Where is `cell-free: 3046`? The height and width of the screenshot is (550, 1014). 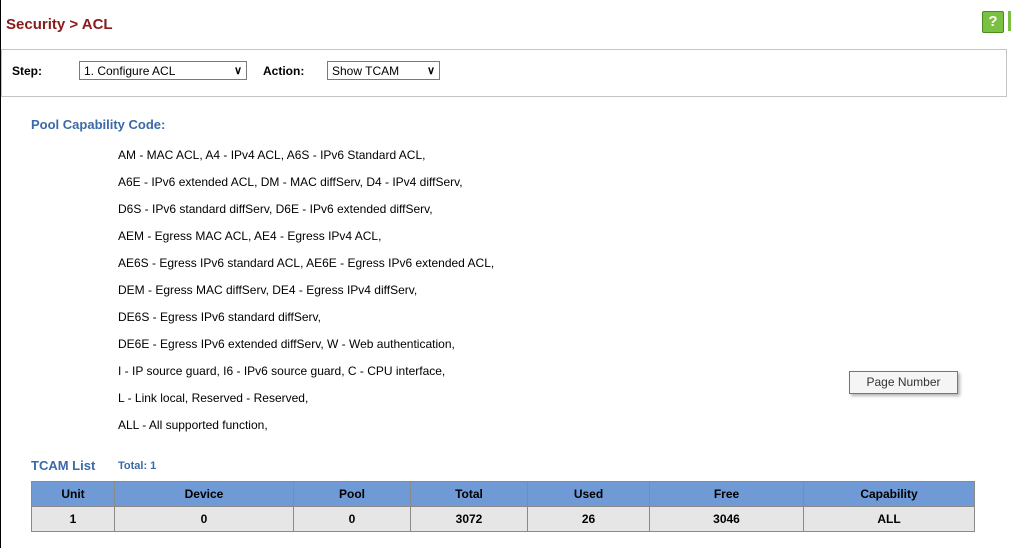 cell-free: 3046 is located at coordinates (726, 519).